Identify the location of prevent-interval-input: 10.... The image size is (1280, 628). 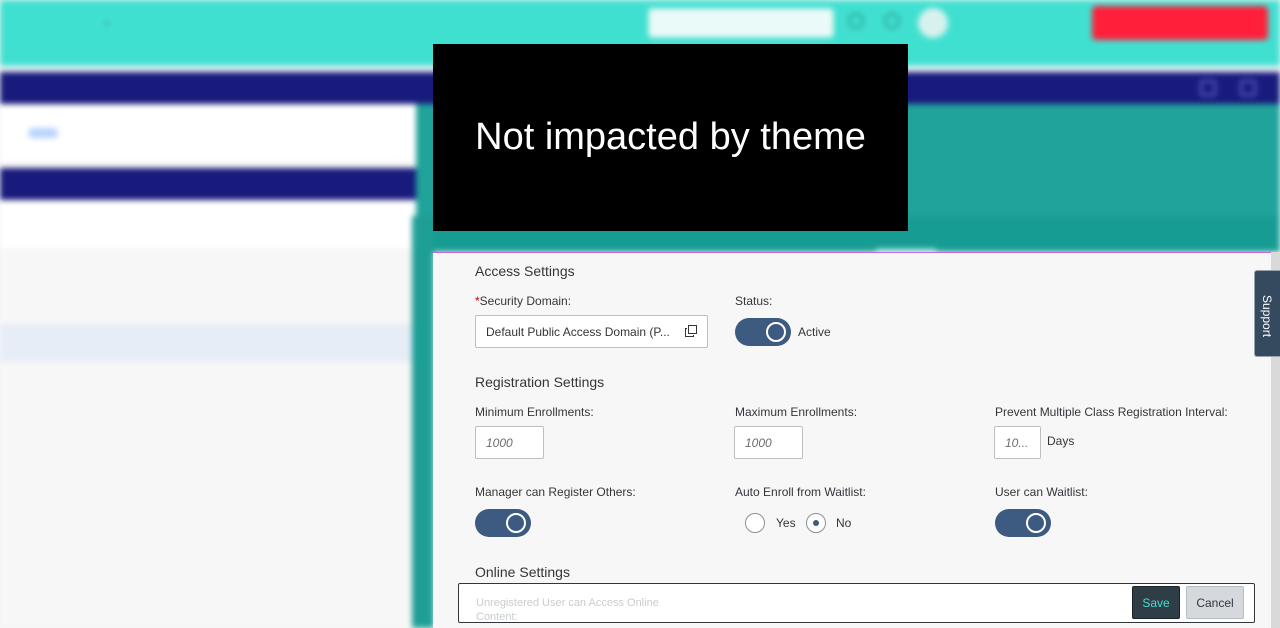
(1017, 442).